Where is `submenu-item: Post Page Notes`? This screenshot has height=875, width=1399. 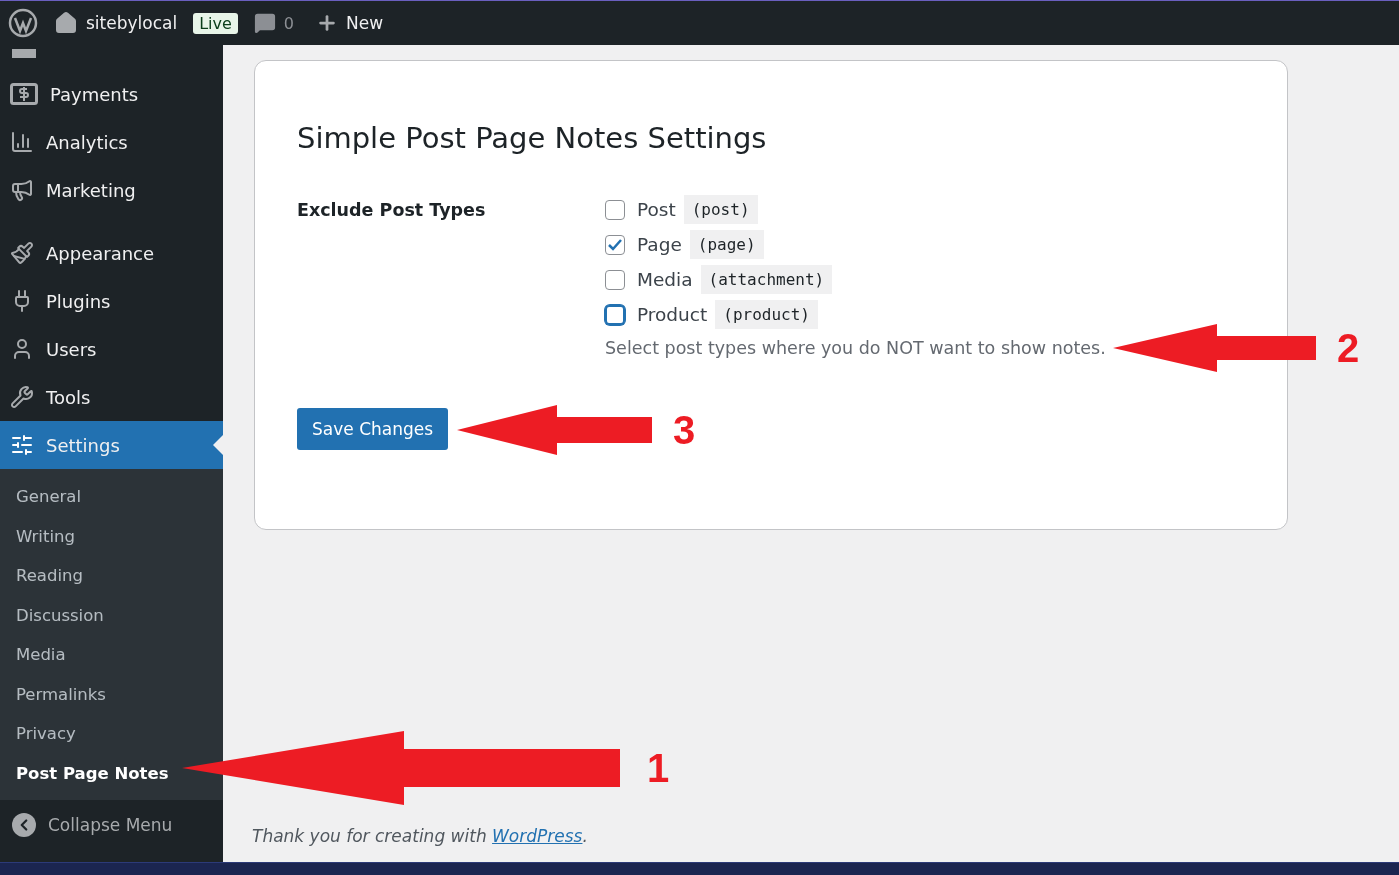
submenu-item: Post Page Notes is located at coordinates (111, 773).